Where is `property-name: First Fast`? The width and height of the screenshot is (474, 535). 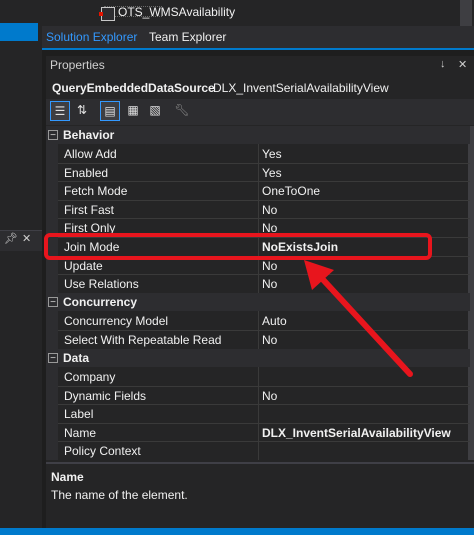 property-name: First Fast is located at coordinates (89, 210).